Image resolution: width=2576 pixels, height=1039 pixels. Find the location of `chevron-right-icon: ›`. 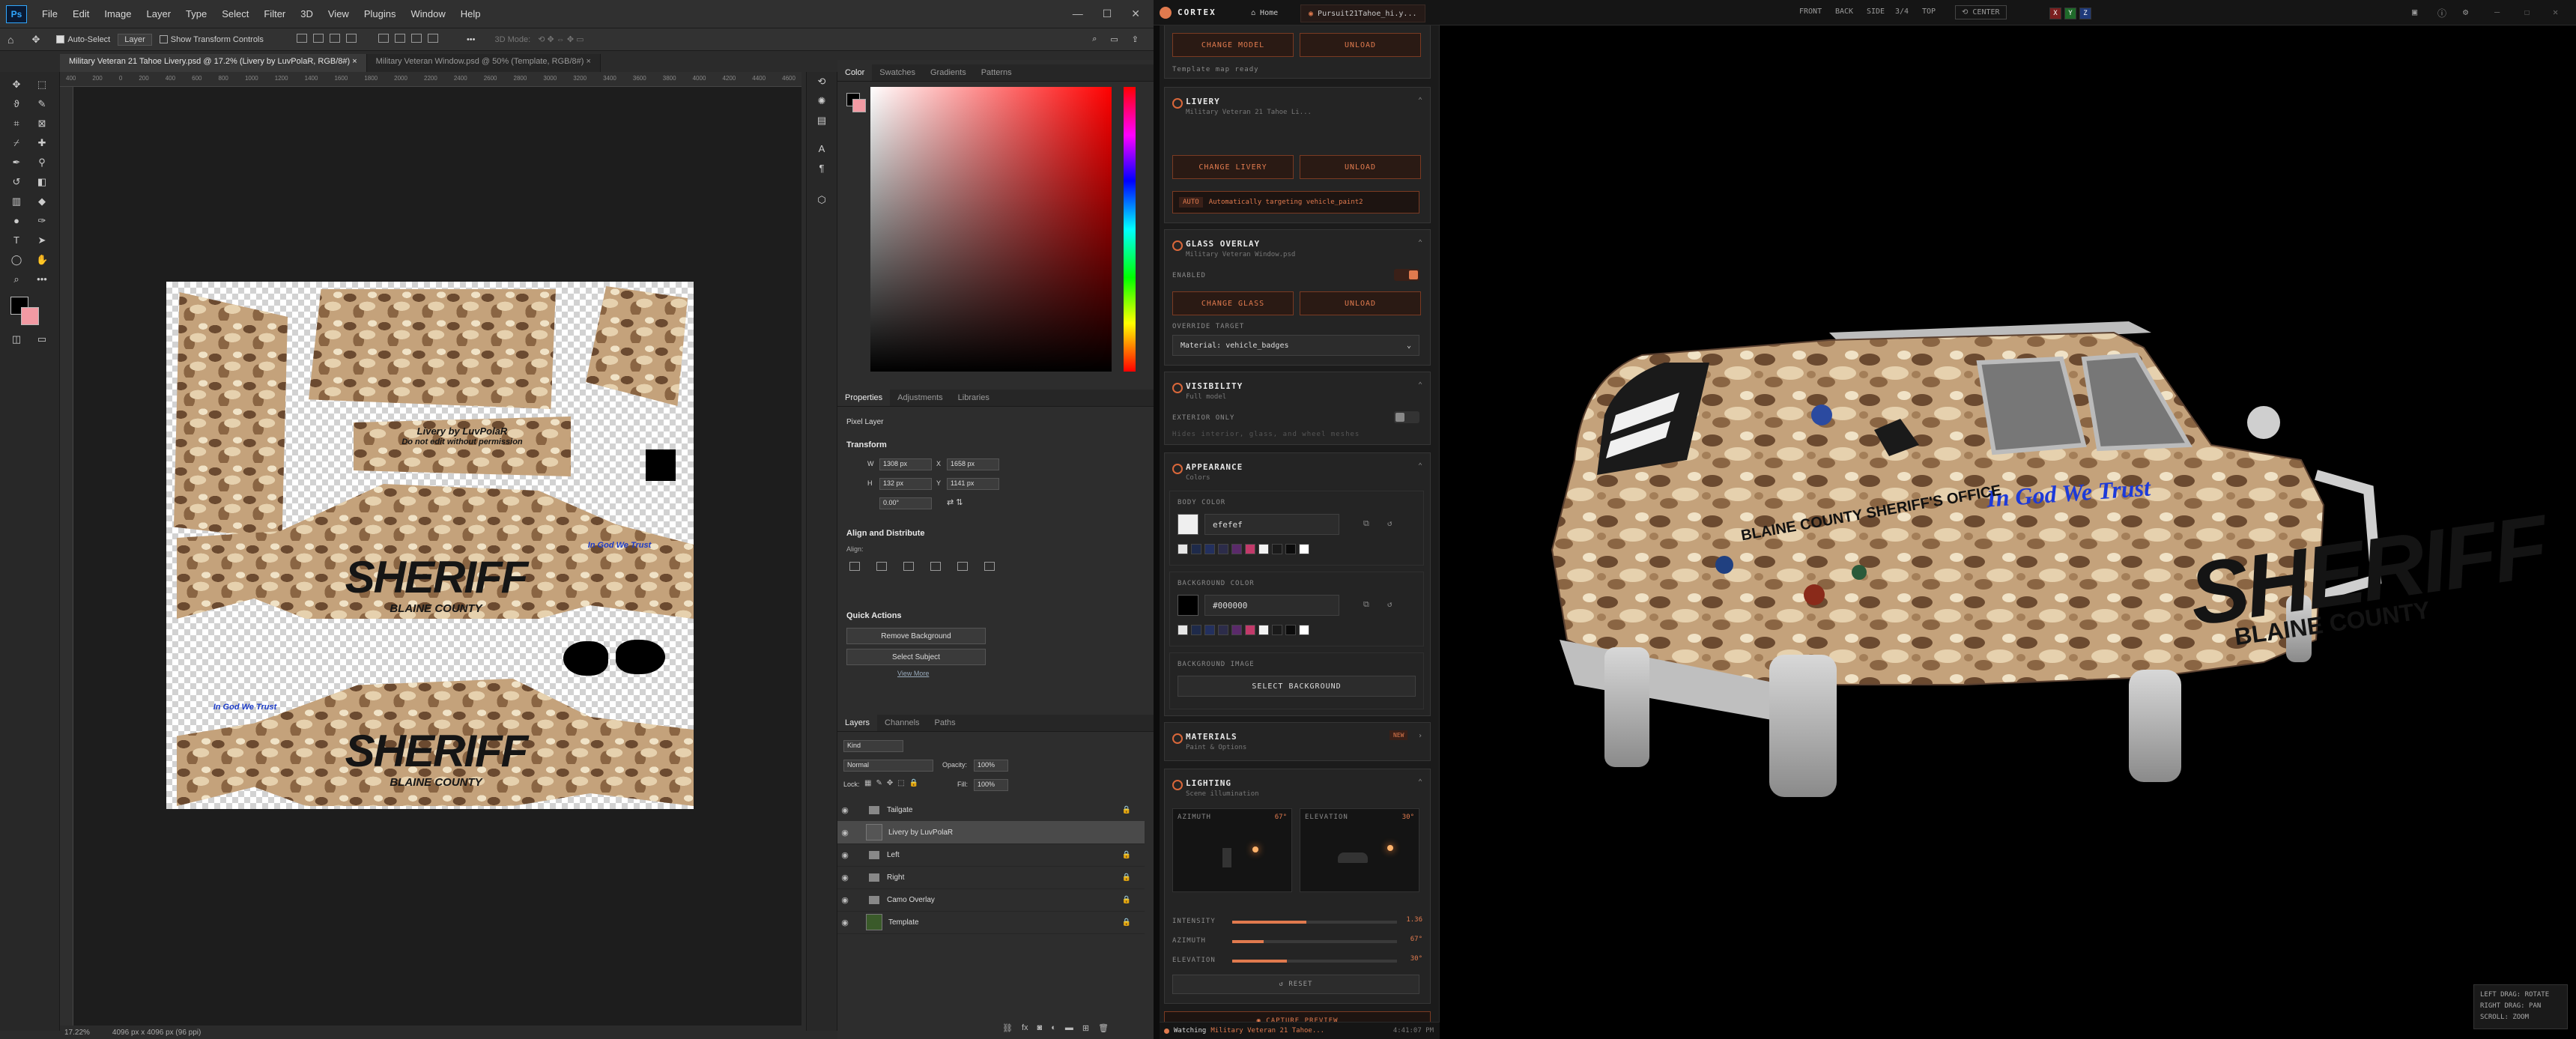

chevron-right-icon: › is located at coordinates (1420, 736).